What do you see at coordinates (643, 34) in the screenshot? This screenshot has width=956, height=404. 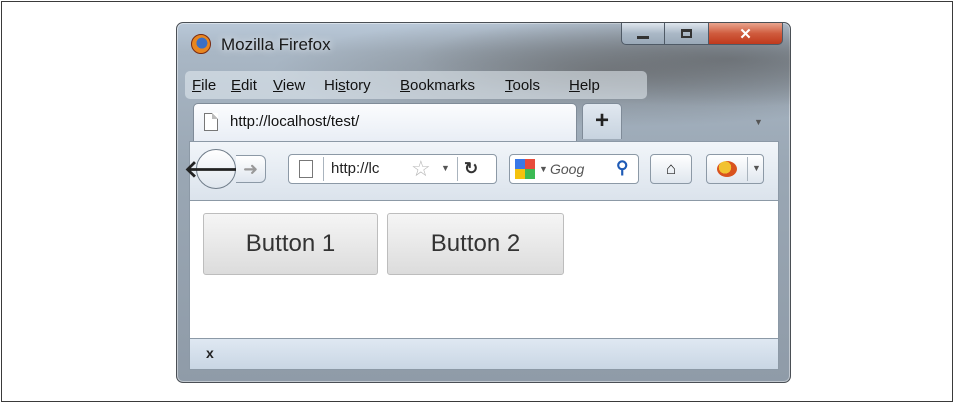 I see `minimize-button` at bounding box center [643, 34].